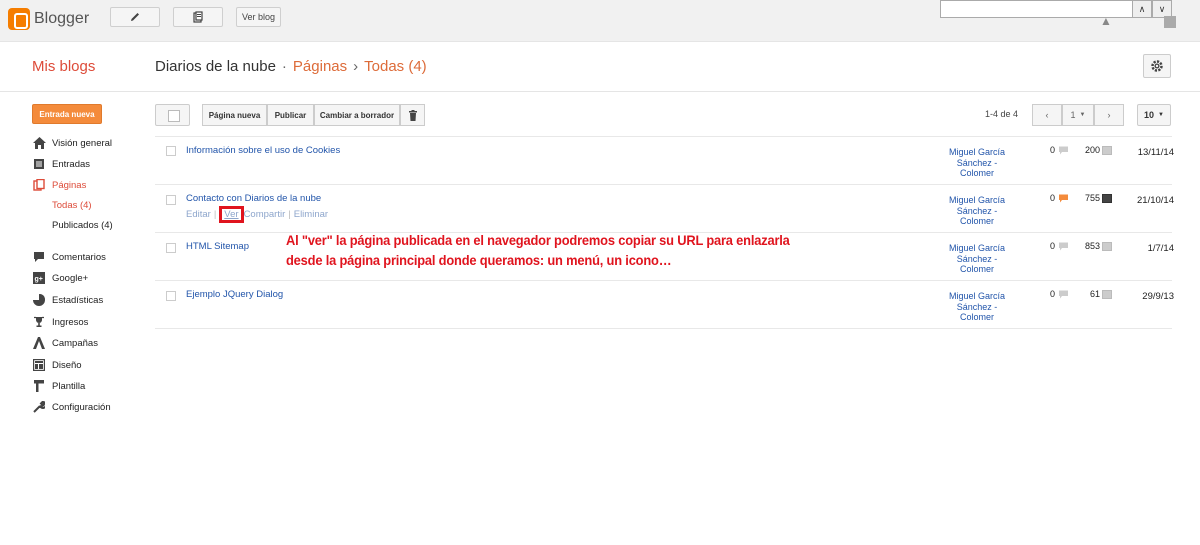  What do you see at coordinates (63, 66) in the screenshot?
I see `my-blogs-link: Mis blogs` at bounding box center [63, 66].